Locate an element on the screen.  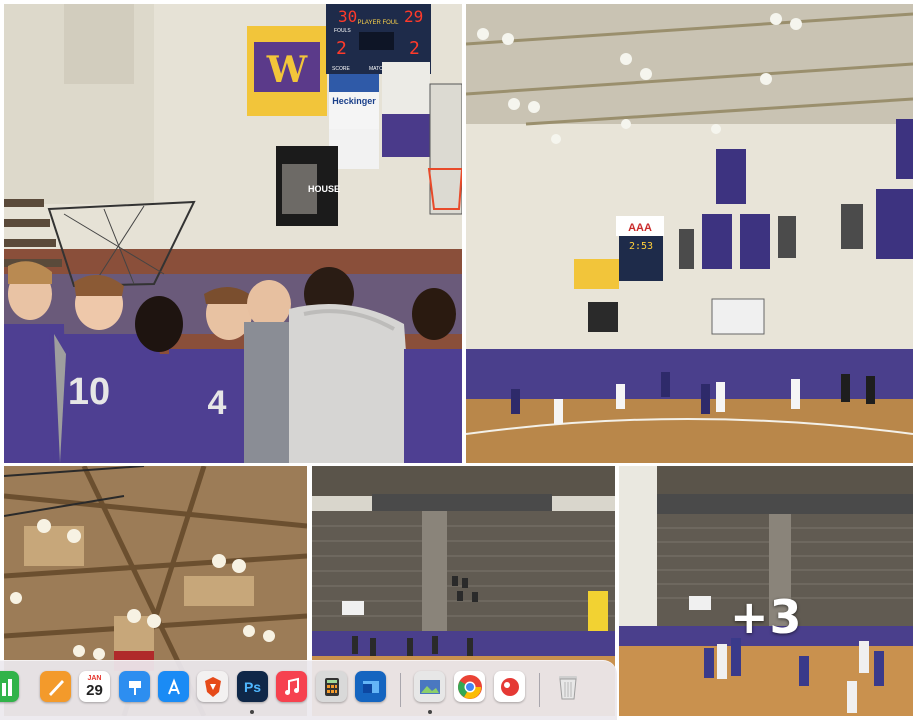
numbers-icon is located at coordinates (9, 686).